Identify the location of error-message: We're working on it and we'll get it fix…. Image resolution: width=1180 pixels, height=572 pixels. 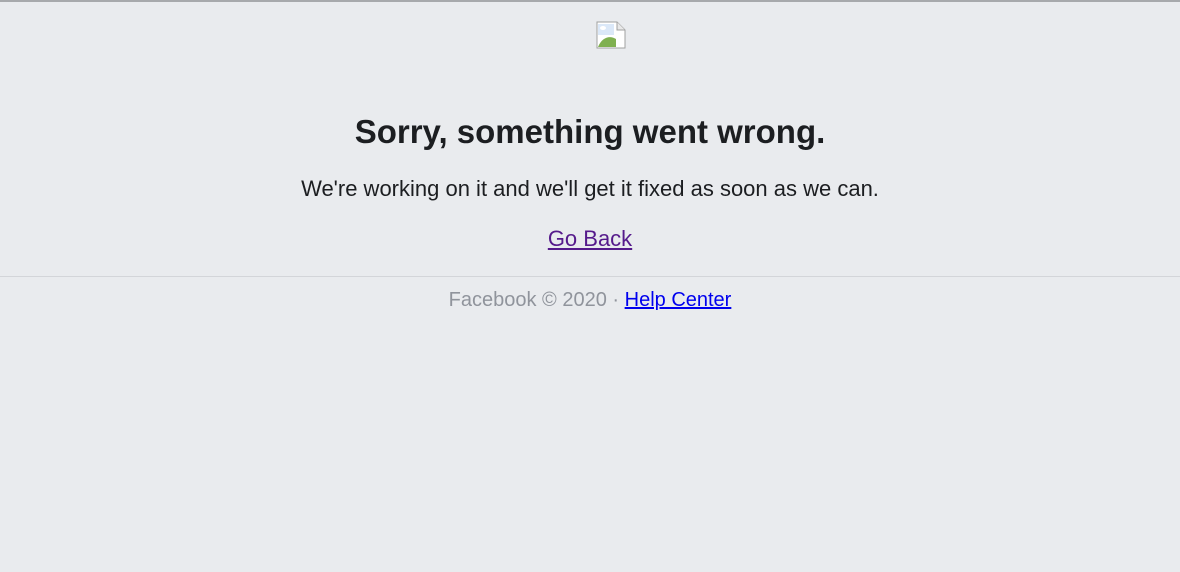
(590, 188).